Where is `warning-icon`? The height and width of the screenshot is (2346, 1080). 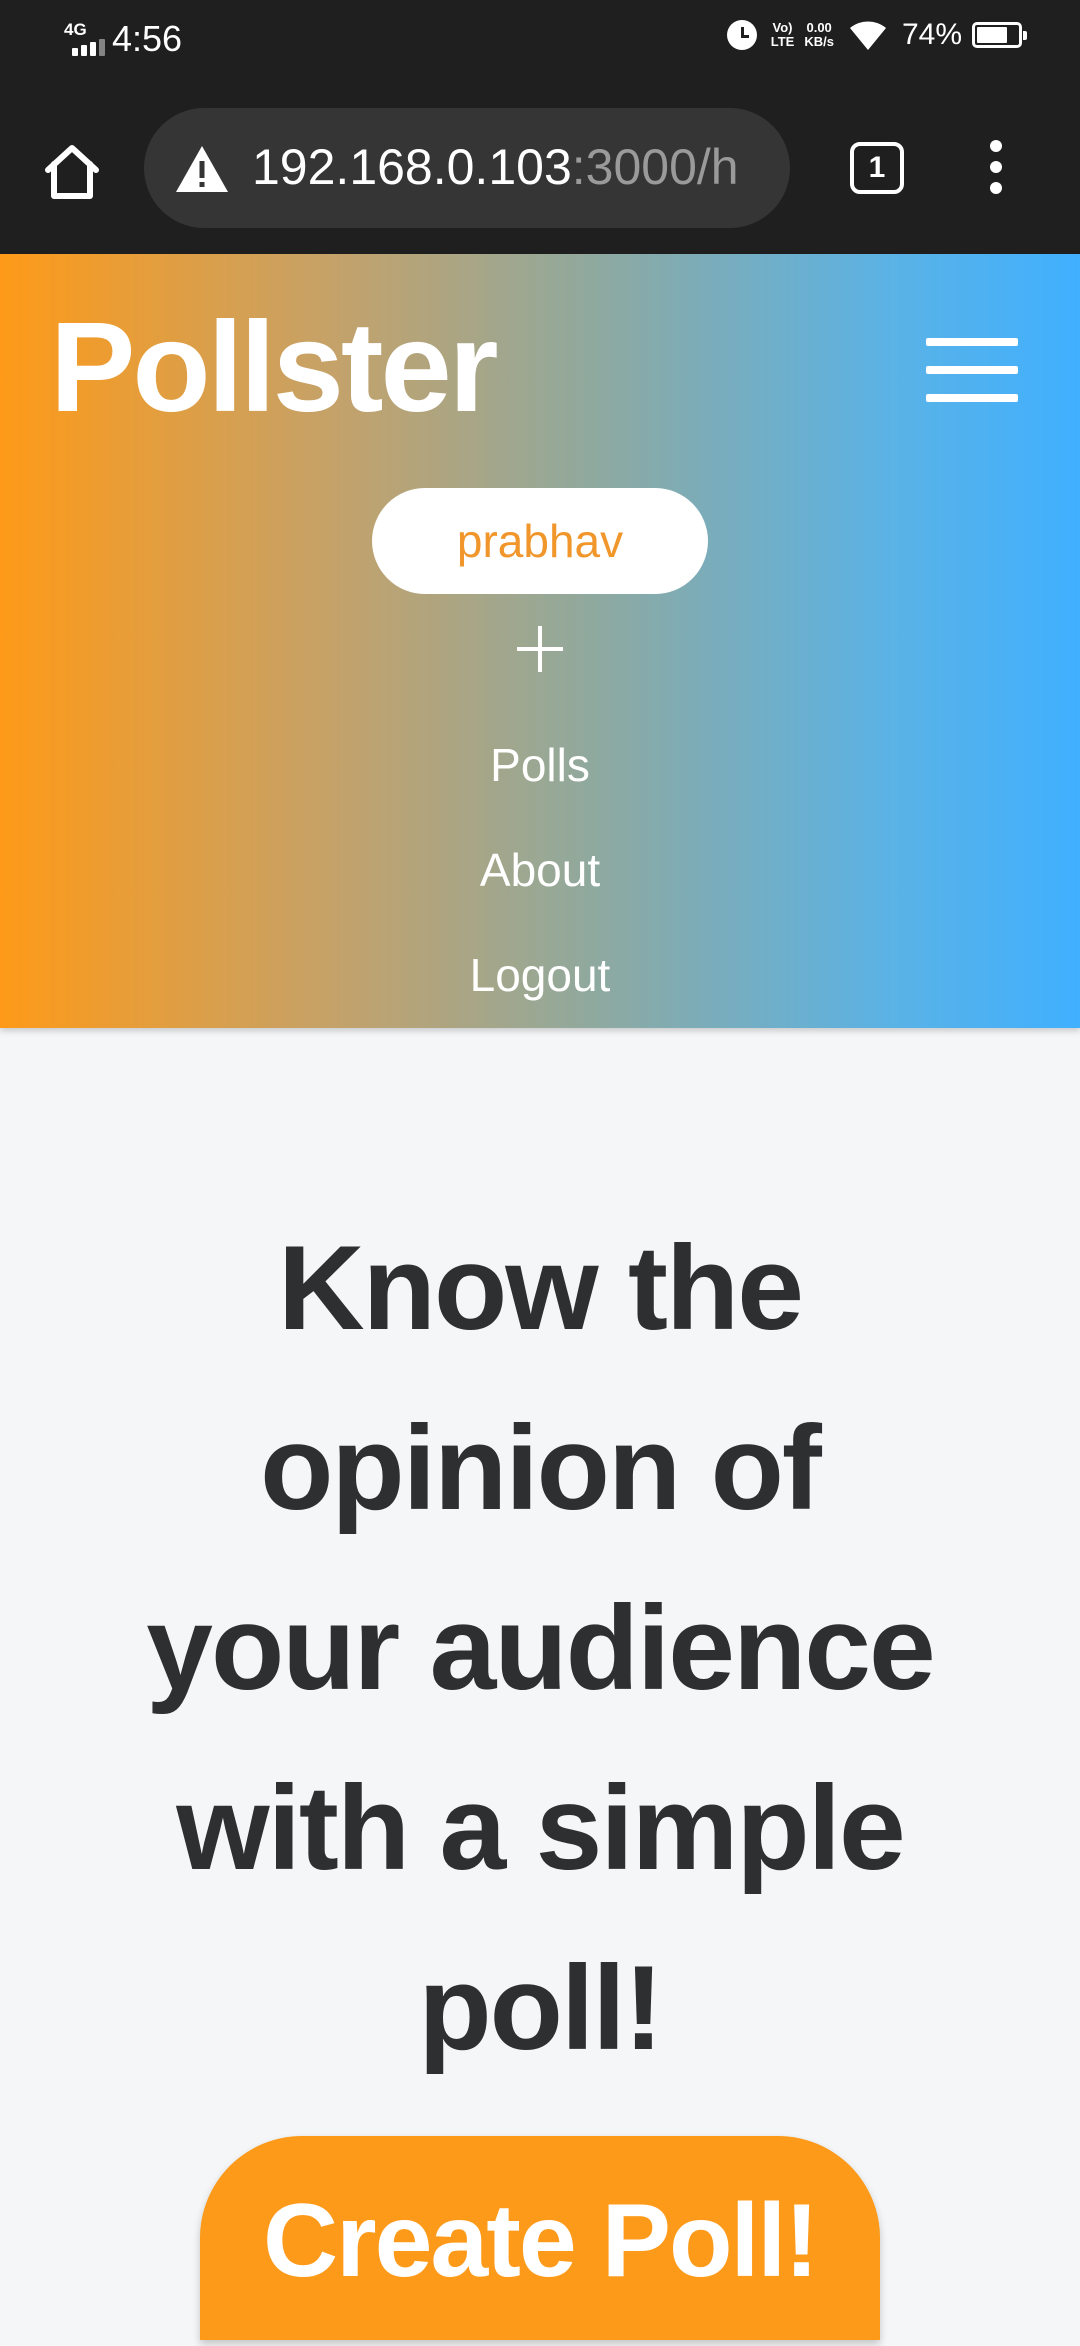 warning-icon is located at coordinates (202, 169).